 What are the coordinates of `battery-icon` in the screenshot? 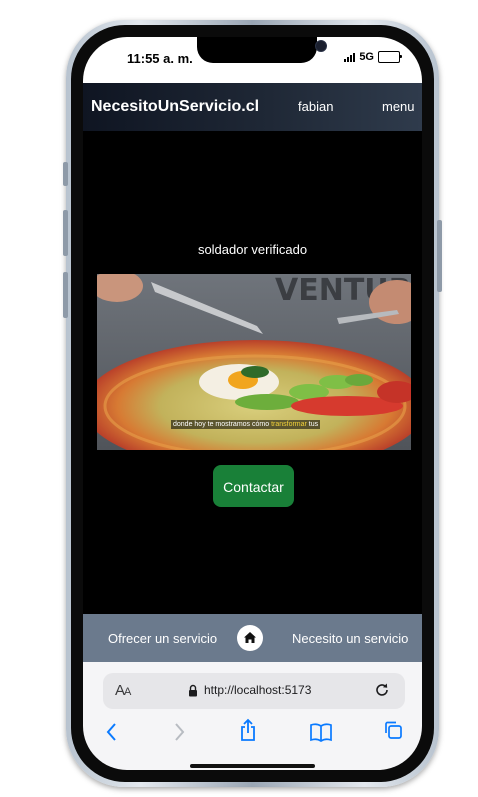 It's located at (390, 57).